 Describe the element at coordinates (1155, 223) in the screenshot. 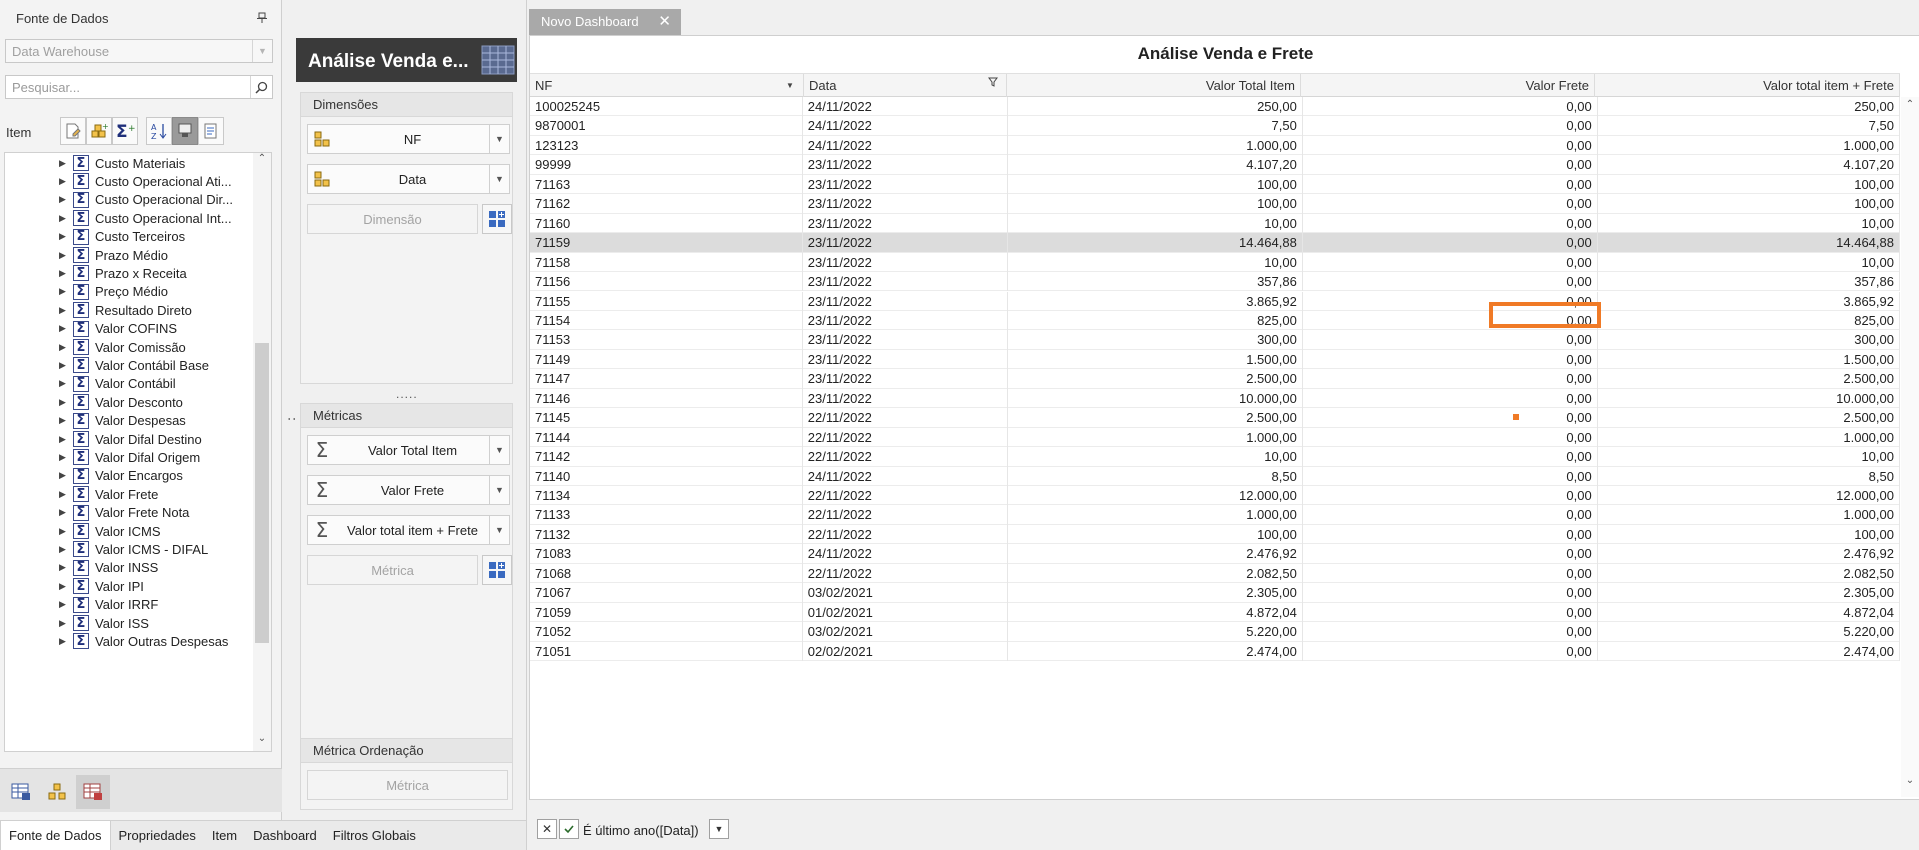

I see `table-cell: 10,00` at that location.